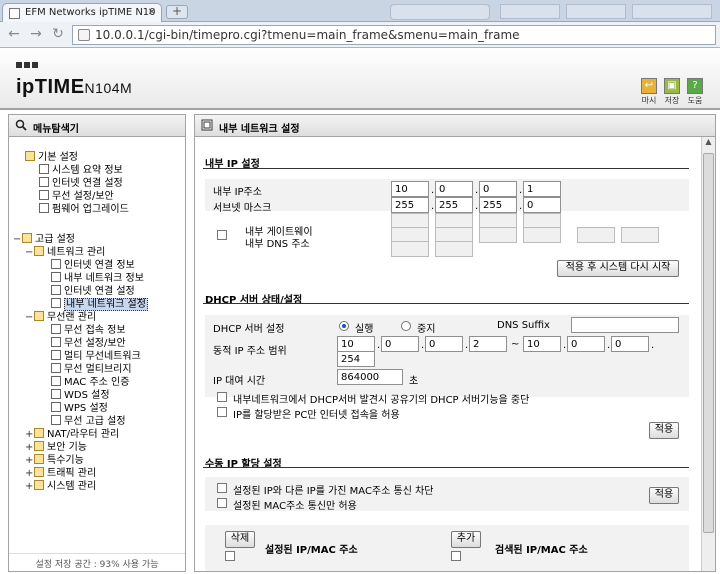 This screenshot has width=720, height=574. What do you see at coordinates (60, 486) in the screenshot?
I see `tree-system-management: + 시스템 관리` at bounding box center [60, 486].